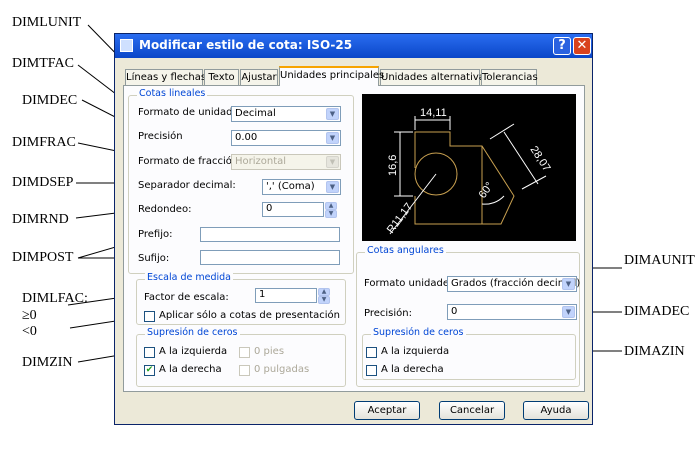 The image size is (700, 450). I want to click on annotation-dimaunit: DIMAUNIT, so click(659, 260).